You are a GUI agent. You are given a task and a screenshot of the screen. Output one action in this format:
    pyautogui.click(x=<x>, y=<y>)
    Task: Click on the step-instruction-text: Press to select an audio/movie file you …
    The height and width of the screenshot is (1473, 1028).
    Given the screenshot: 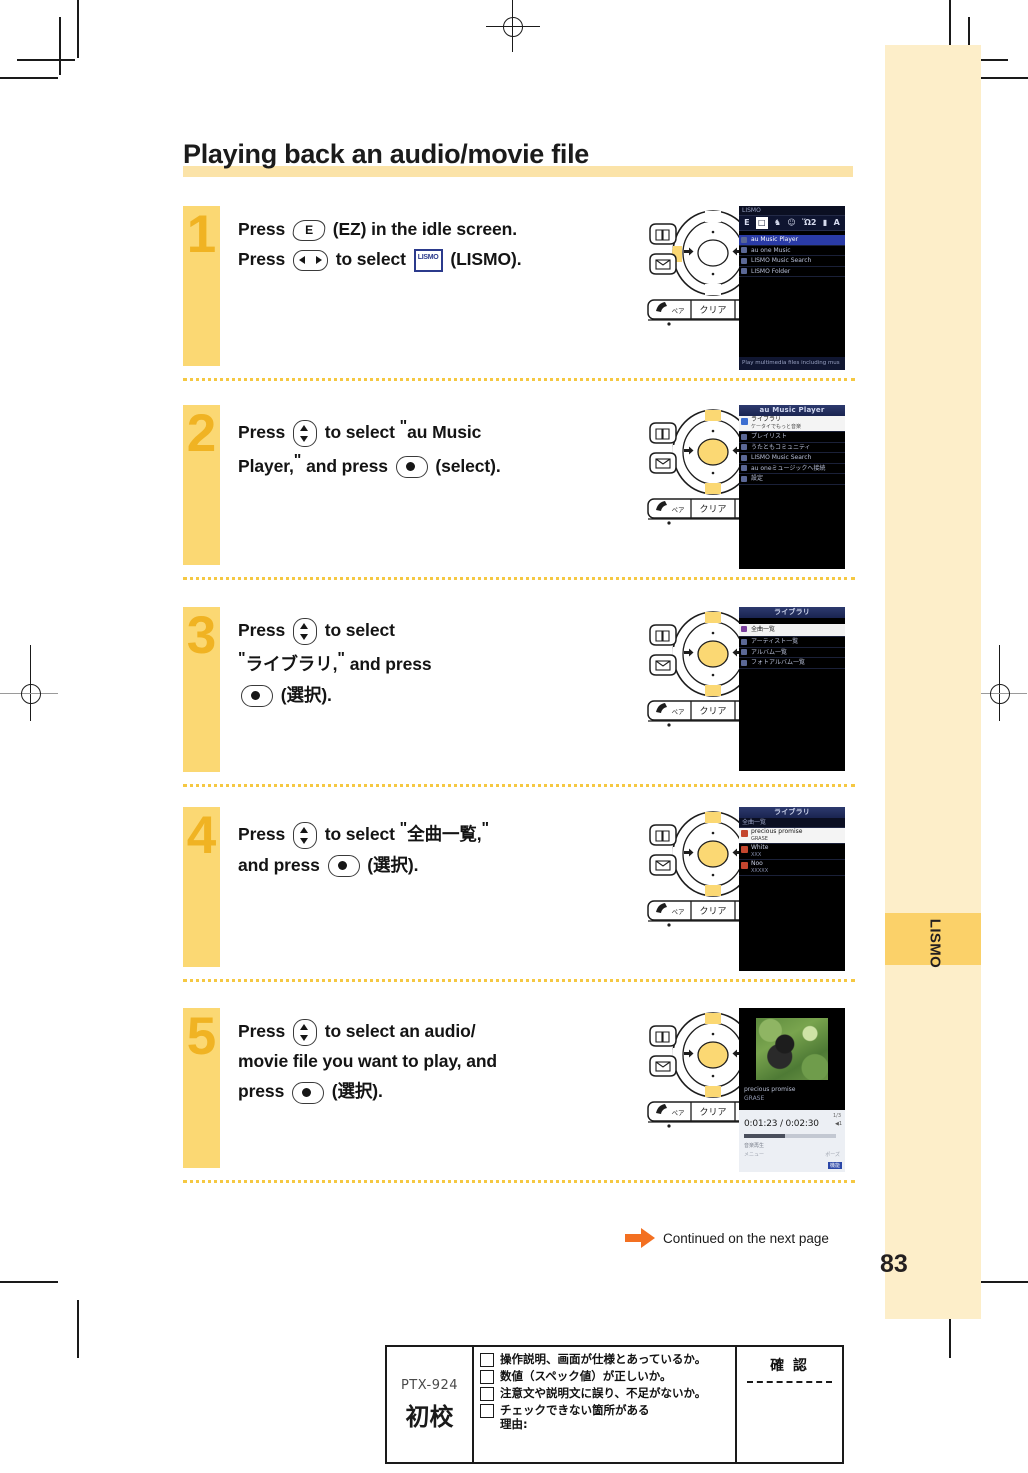 What is the action you would take?
    pyautogui.click(x=408, y=1061)
    